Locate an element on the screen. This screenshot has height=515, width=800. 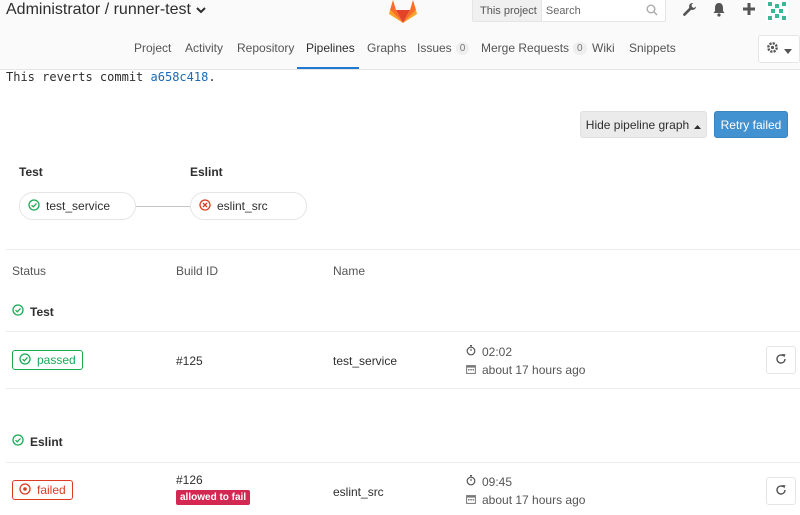
settings-dropdown-button is located at coordinates (779, 49).